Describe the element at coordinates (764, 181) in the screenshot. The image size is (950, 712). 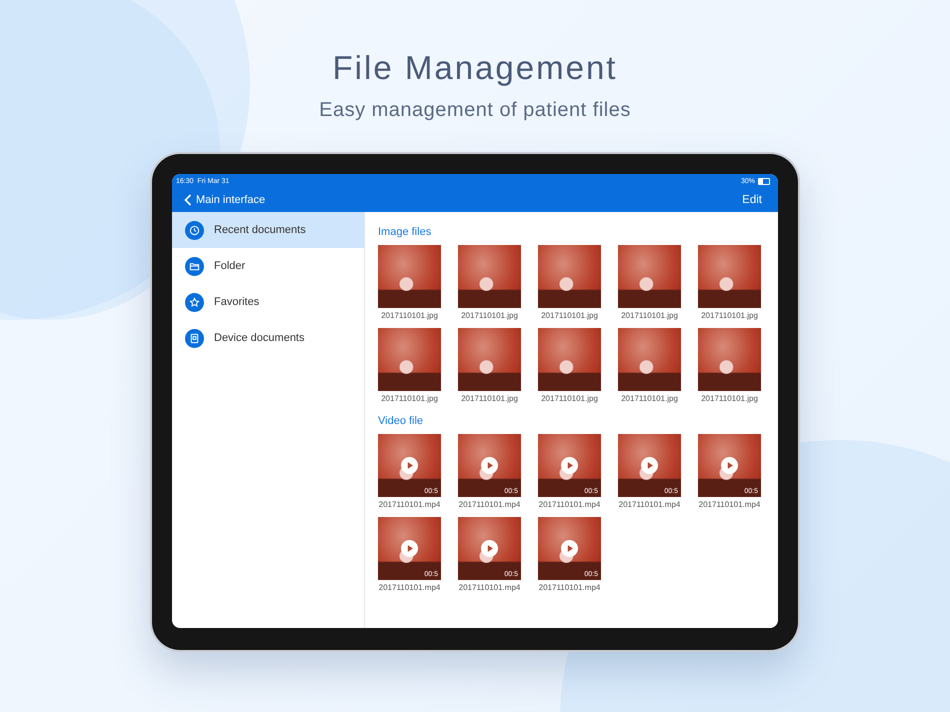
I see `battery-icon` at that location.